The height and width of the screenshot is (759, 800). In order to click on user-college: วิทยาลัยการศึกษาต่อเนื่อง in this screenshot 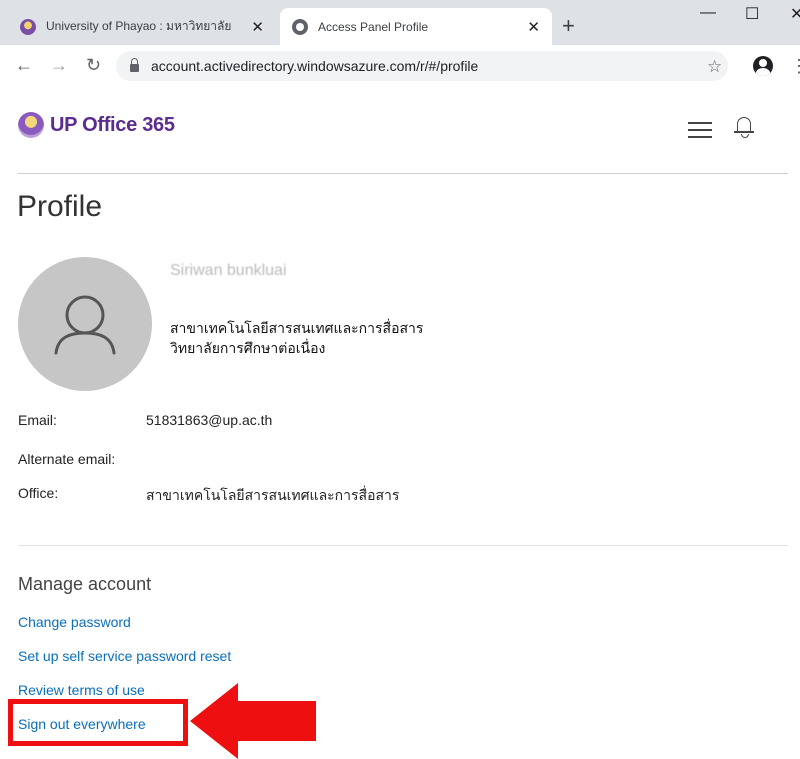, I will do `click(248, 348)`.